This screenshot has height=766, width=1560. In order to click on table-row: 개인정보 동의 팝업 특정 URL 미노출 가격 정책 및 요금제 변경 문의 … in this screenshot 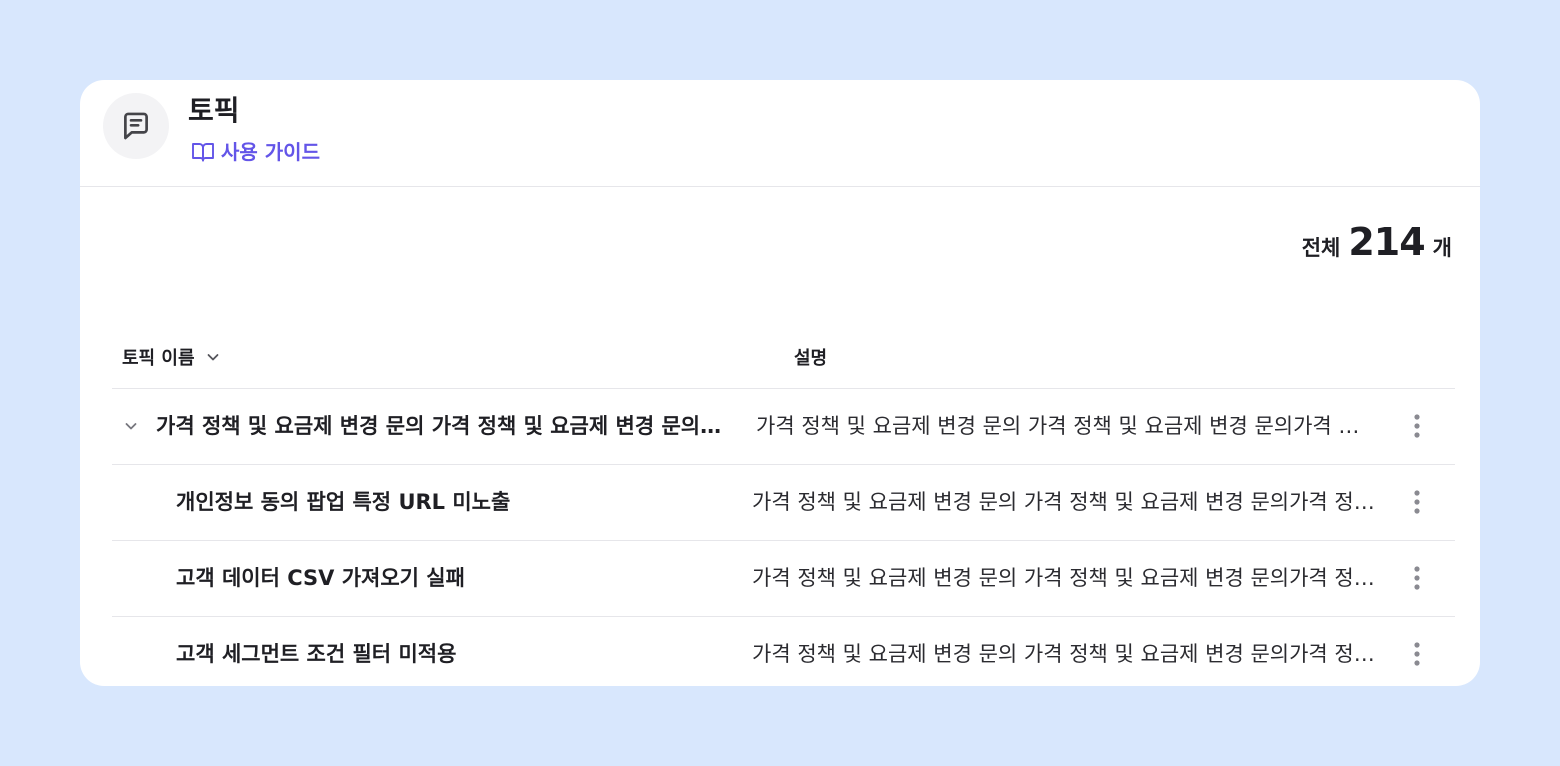, I will do `click(783, 503)`.